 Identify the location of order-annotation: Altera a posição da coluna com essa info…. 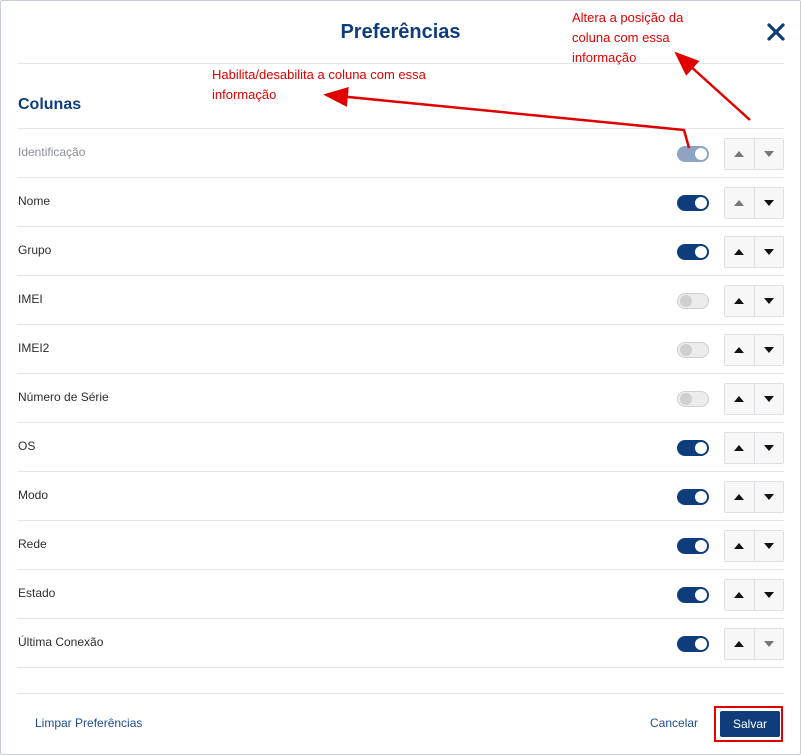
(628, 37).